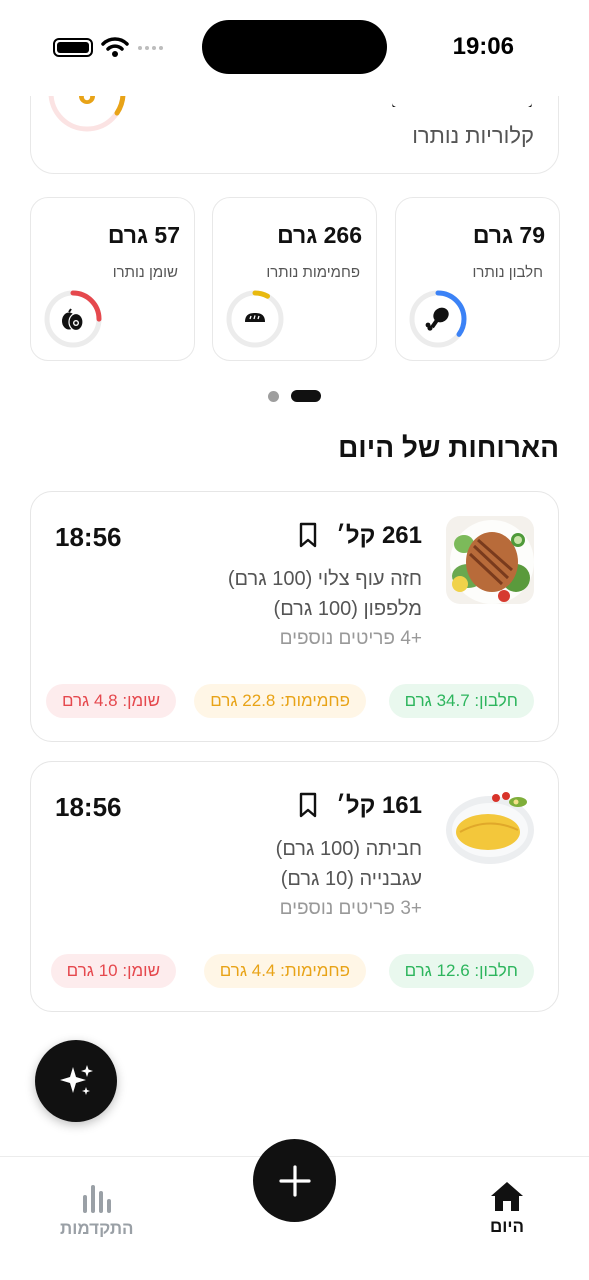  I want to click on wifi-icon, so click(115, 47).